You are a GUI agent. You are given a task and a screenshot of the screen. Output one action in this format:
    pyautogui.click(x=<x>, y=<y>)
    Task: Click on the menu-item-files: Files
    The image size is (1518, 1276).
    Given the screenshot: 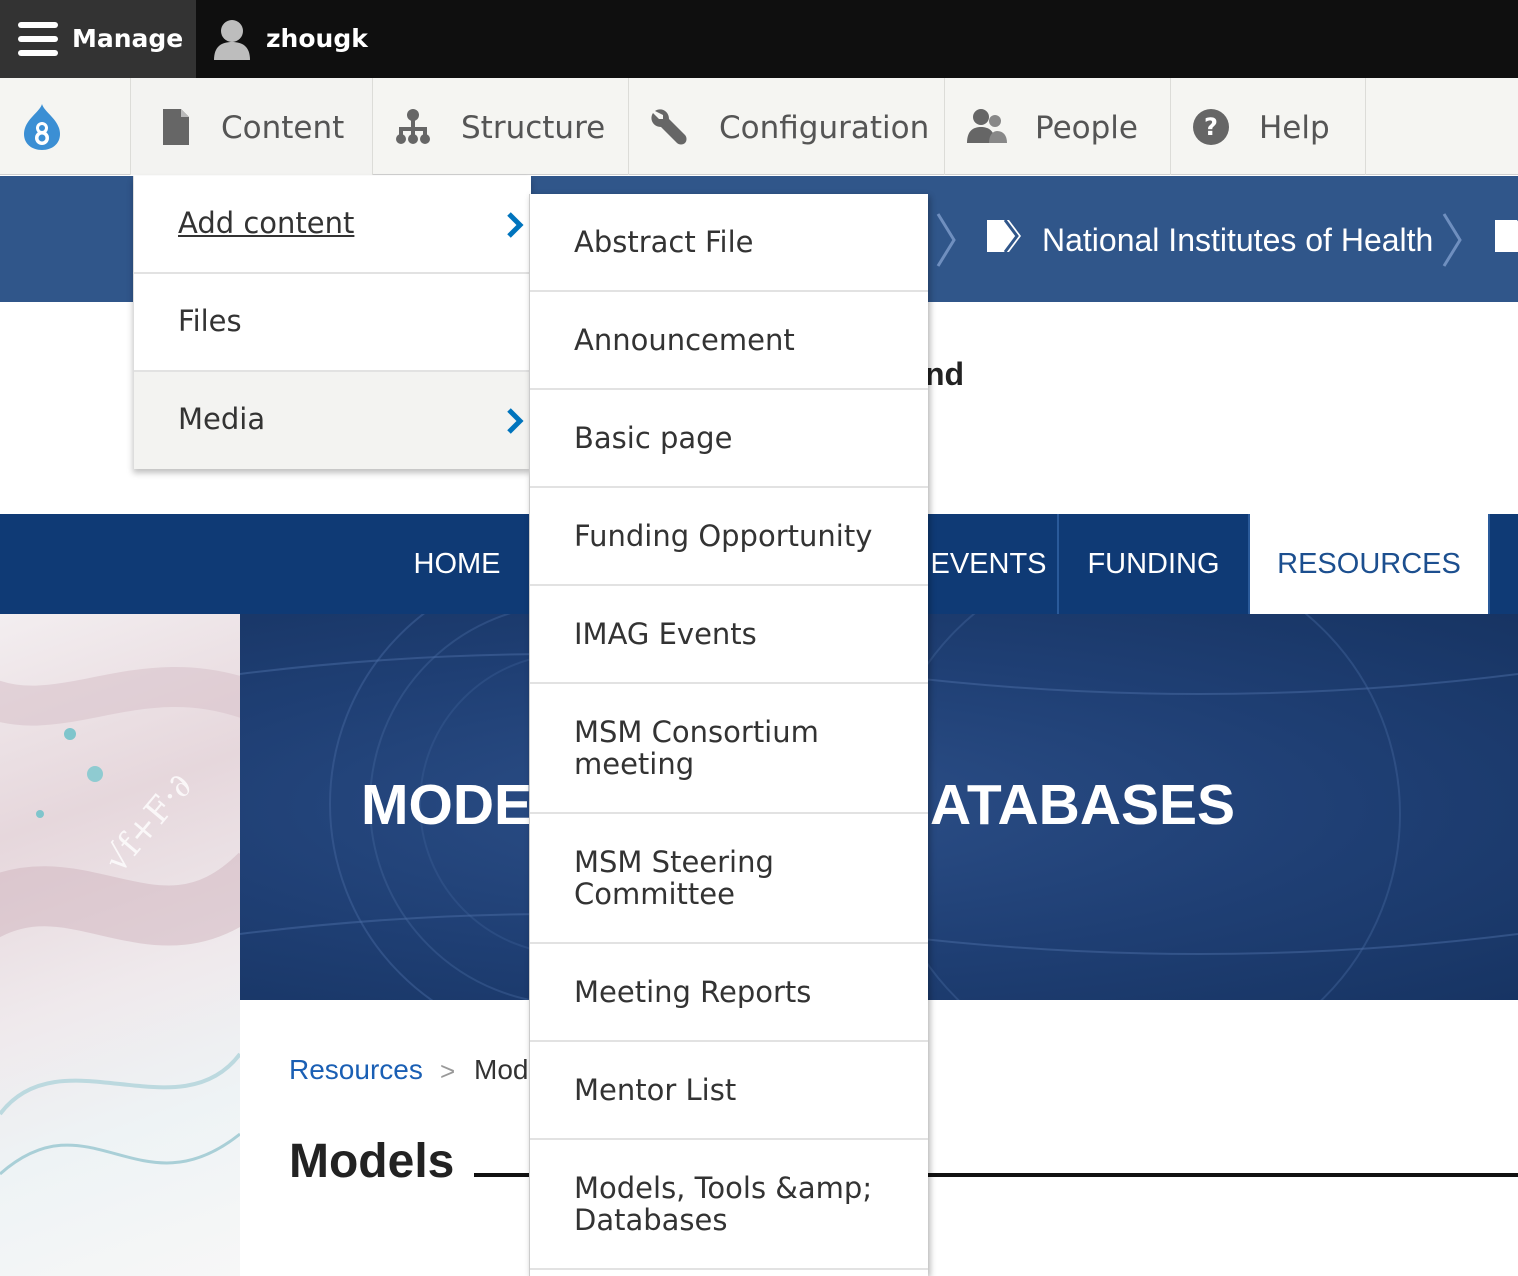 What is the action you would take?
    pyautogui.click(x=333, y=323)
    